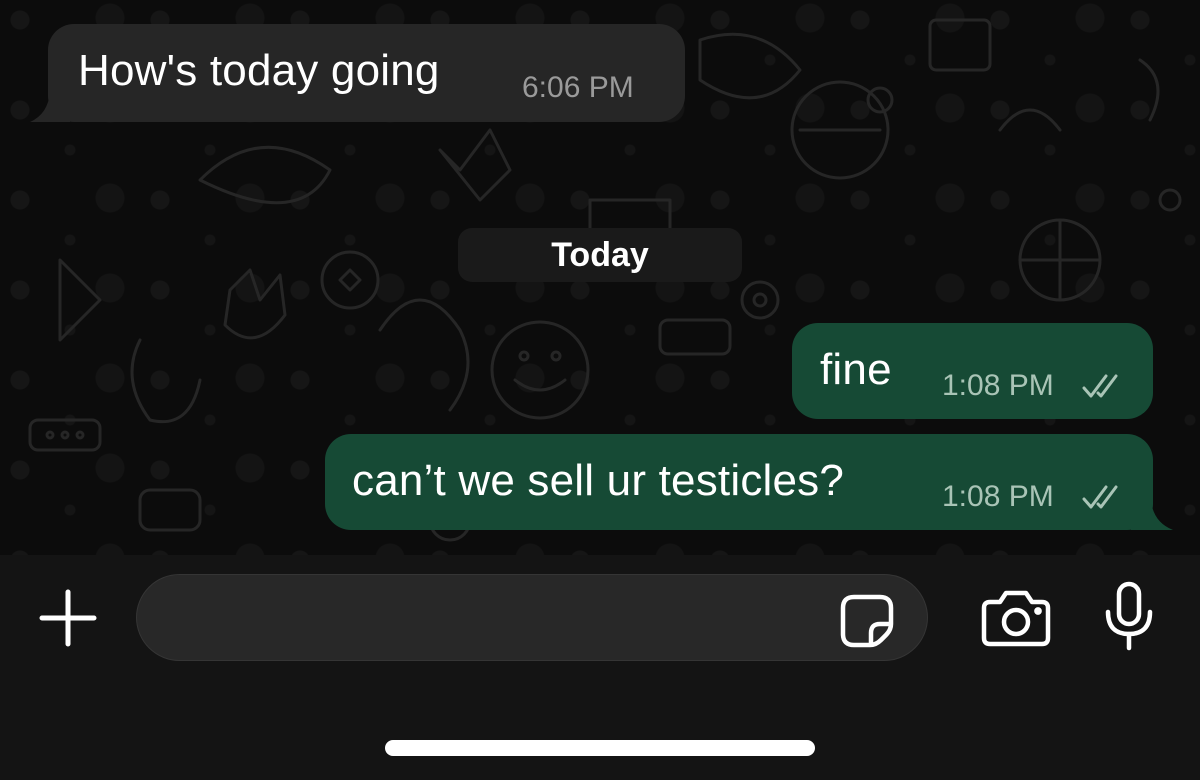  I want to click on message-input, so click(532, 617).